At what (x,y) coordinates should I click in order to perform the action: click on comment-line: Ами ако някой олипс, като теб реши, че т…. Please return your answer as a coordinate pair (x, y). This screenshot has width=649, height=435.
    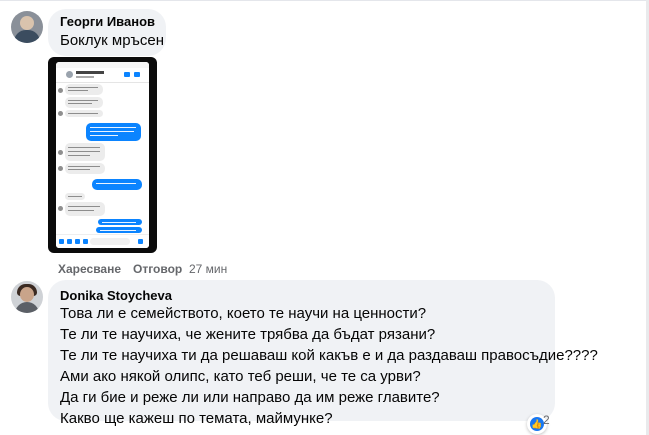
    Looking at the image, I should click on (240, 376).